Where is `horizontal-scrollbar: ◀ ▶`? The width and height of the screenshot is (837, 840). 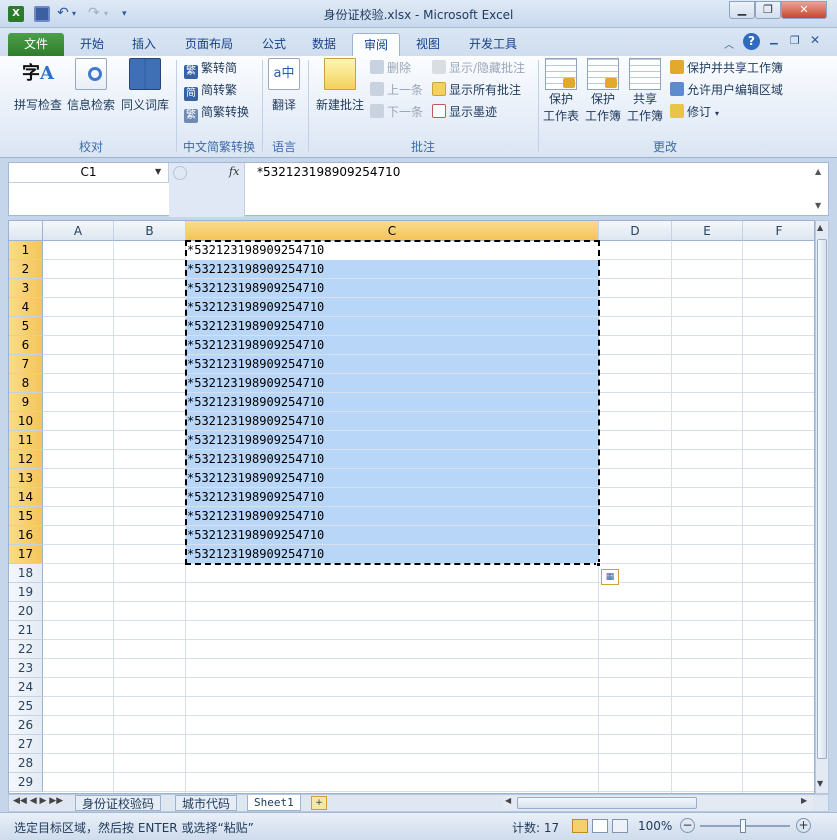
horizontal-scrollbar: ◀ ▶ is located at coordinates (658, 803).